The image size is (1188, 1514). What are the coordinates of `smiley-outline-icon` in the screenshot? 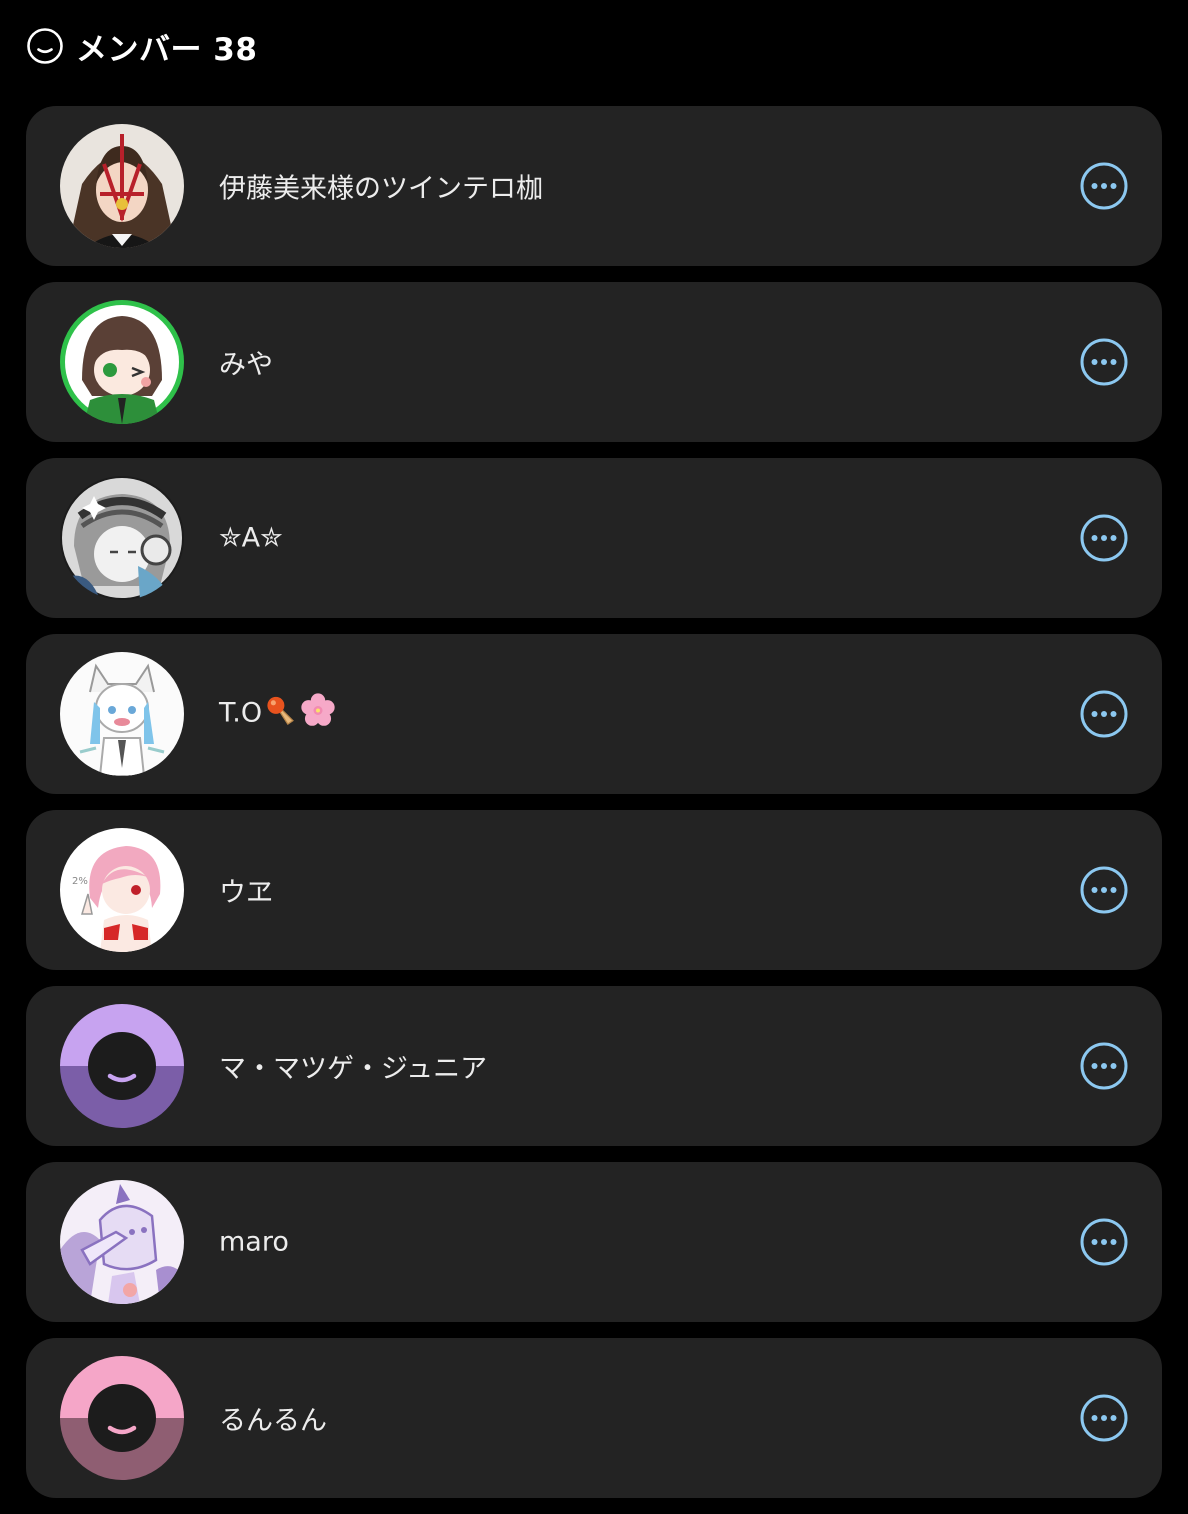 It's located at (45, 46).